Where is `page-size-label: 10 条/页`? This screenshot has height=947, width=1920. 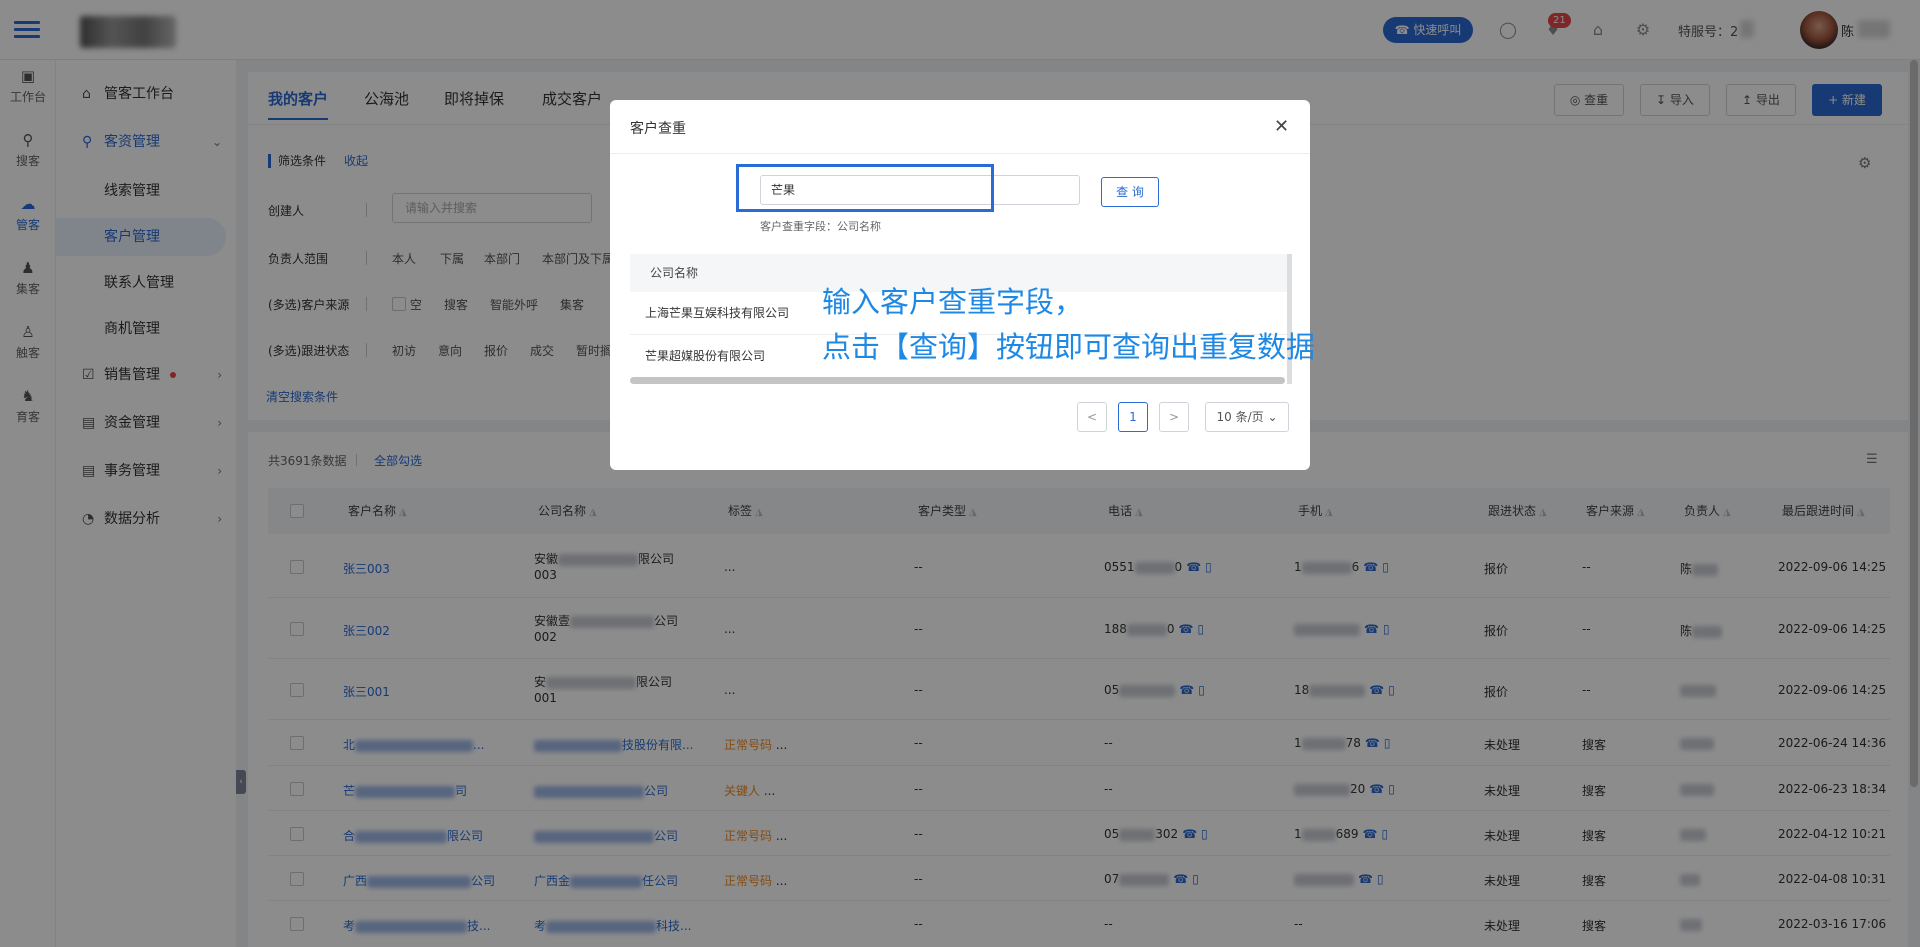 page-size-label: 10 条/页 is located at coordinates (1240, 417).